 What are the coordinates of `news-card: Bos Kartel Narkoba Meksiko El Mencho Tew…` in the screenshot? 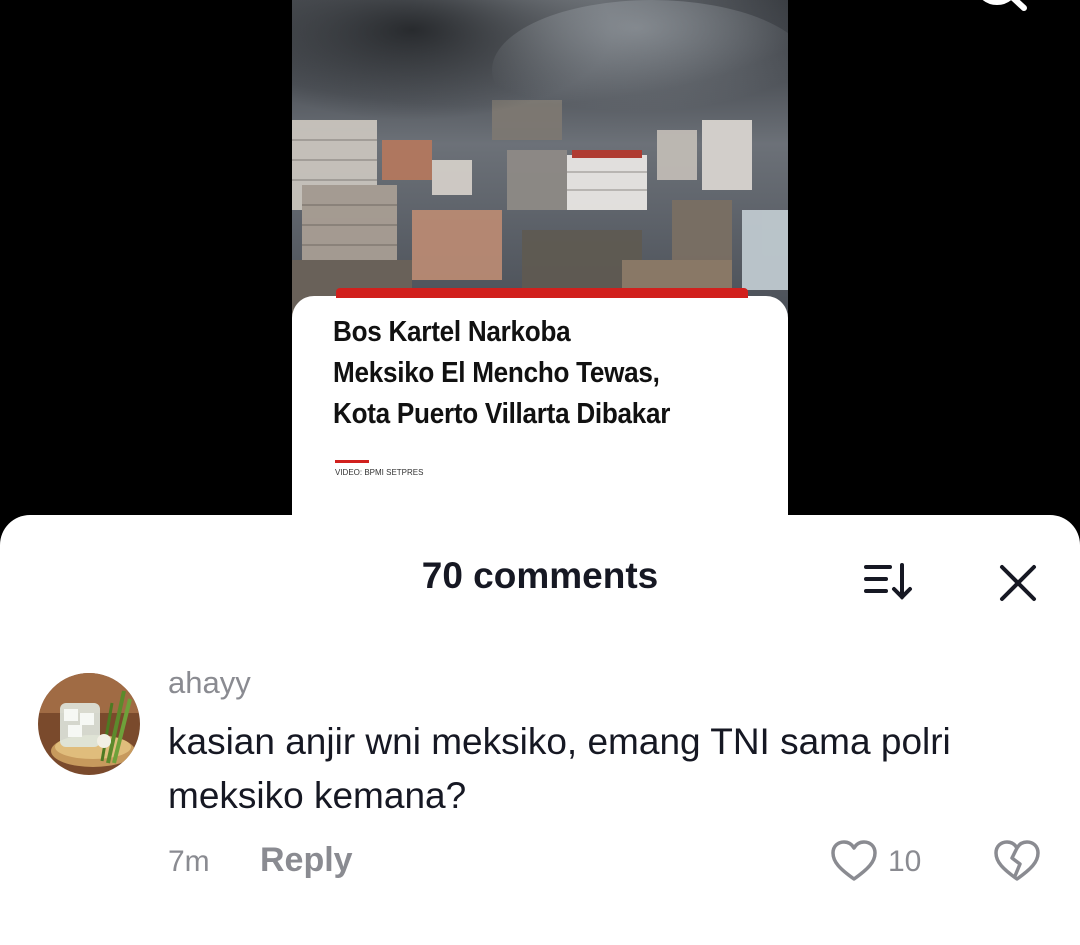 It's located at (540, 414).